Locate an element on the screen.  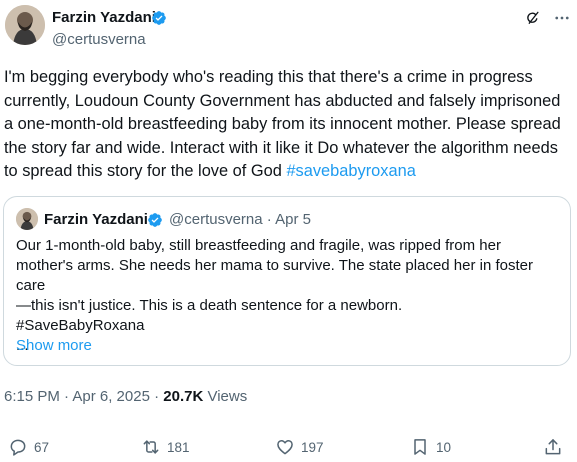
bookmark-count: 10 is located at coordinates (444, 447).